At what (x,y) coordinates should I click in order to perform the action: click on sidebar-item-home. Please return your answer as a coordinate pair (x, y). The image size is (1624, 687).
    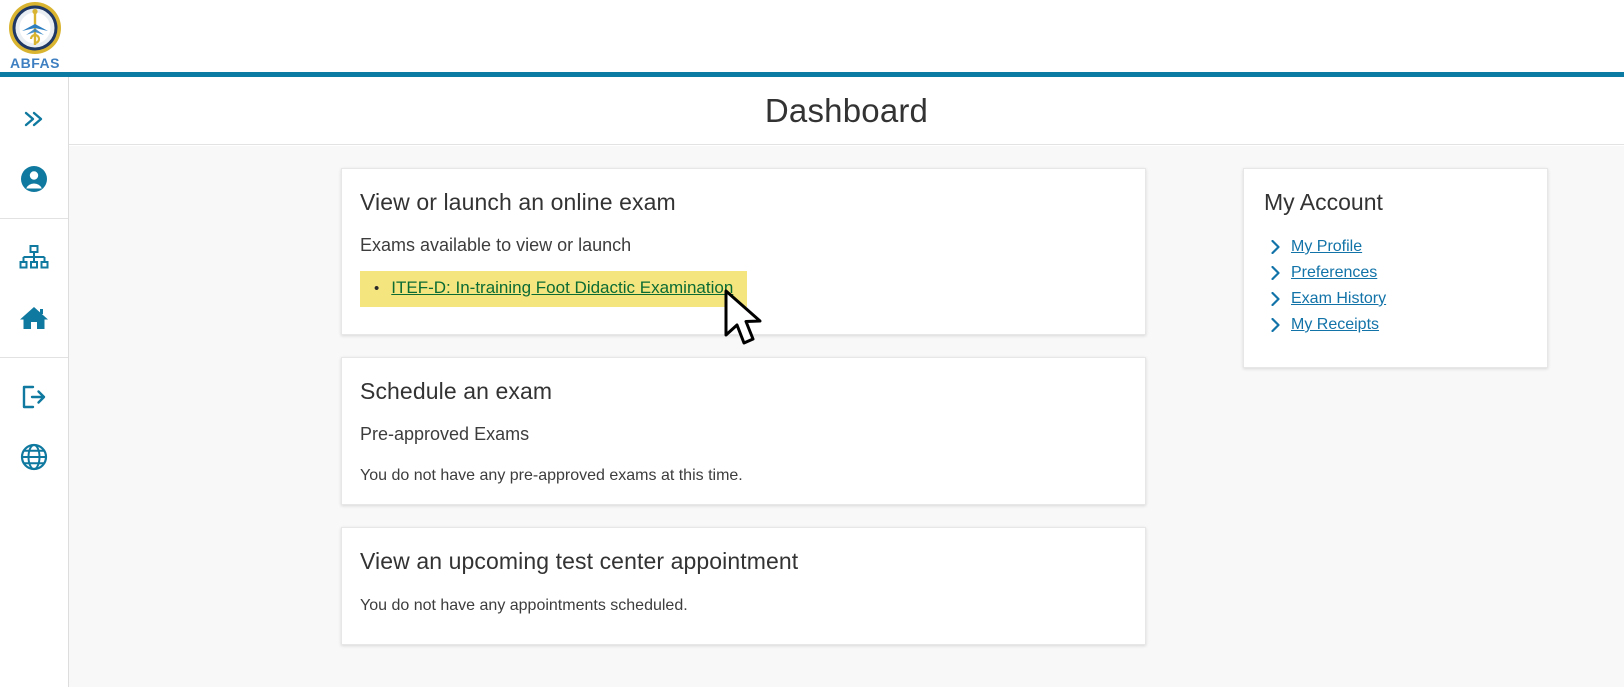
    Looking at the image, I should click on (34, 318).